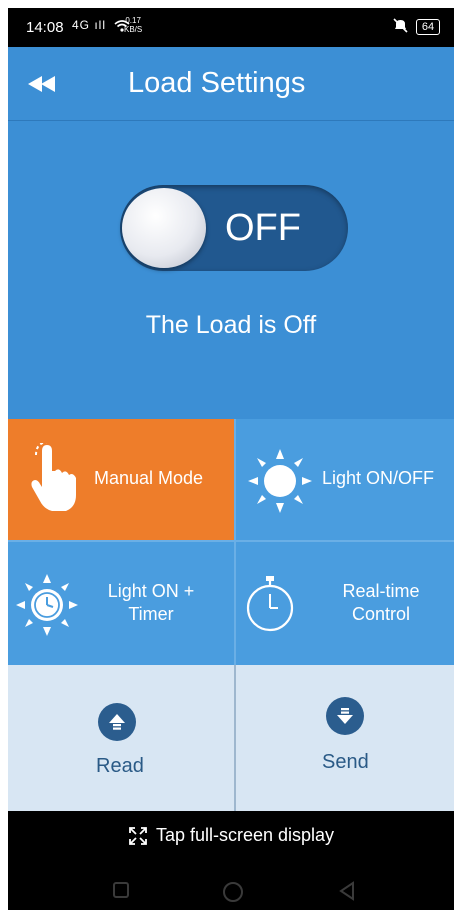 This screenshot has width=454, height=910. I want to click on network-speed-unit: KB/S, so click(133, 29).